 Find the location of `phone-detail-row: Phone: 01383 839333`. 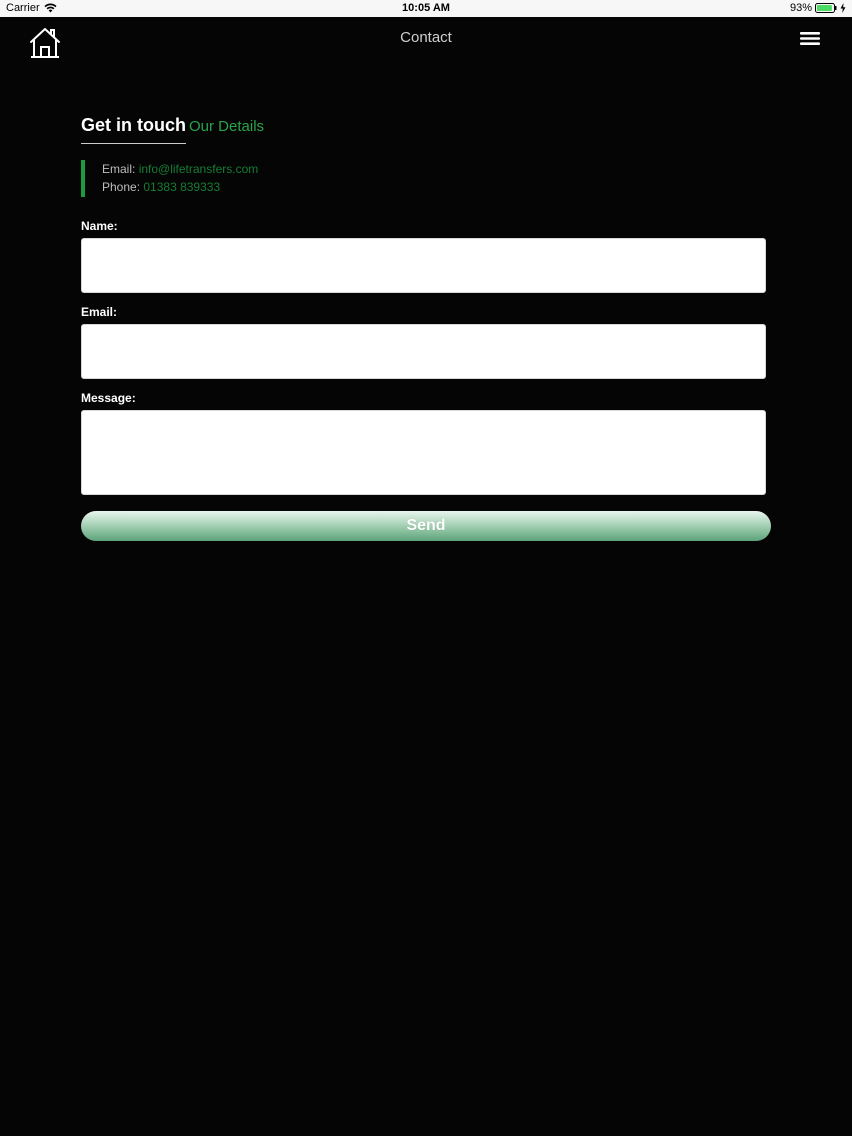

phone-detail-row: Phone: 01383 839333 is located at coordinates (436, 187).